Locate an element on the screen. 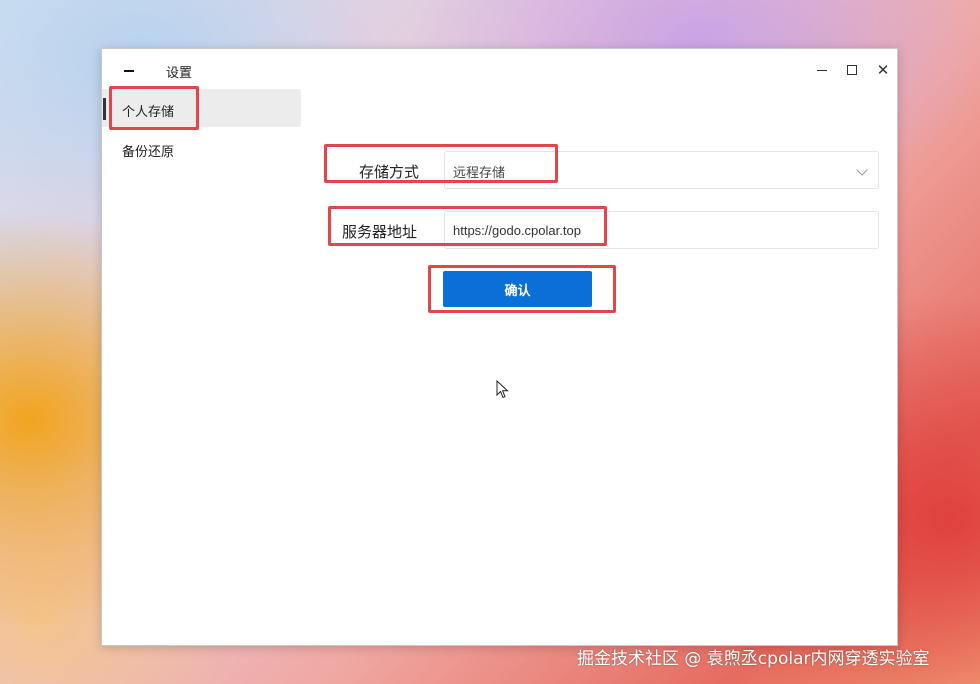 The image size is (980, 684). close-button: ✕ is located at coordinates (883, 70).